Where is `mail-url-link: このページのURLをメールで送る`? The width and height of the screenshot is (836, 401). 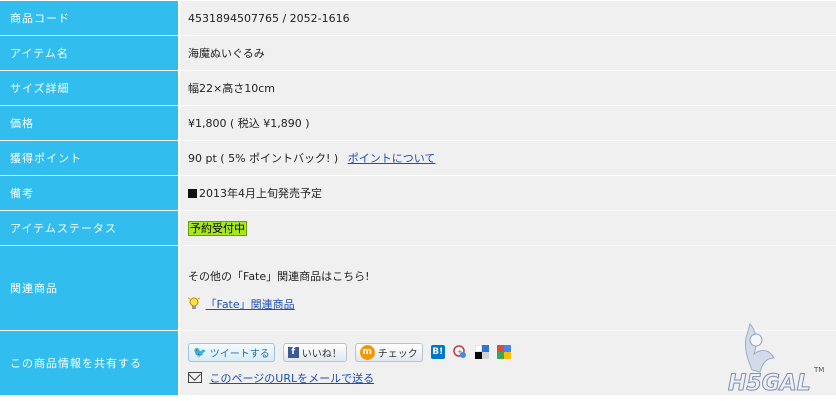 mail-url-link: このページのURLをメールで送る is located at coordinates (292, 378).